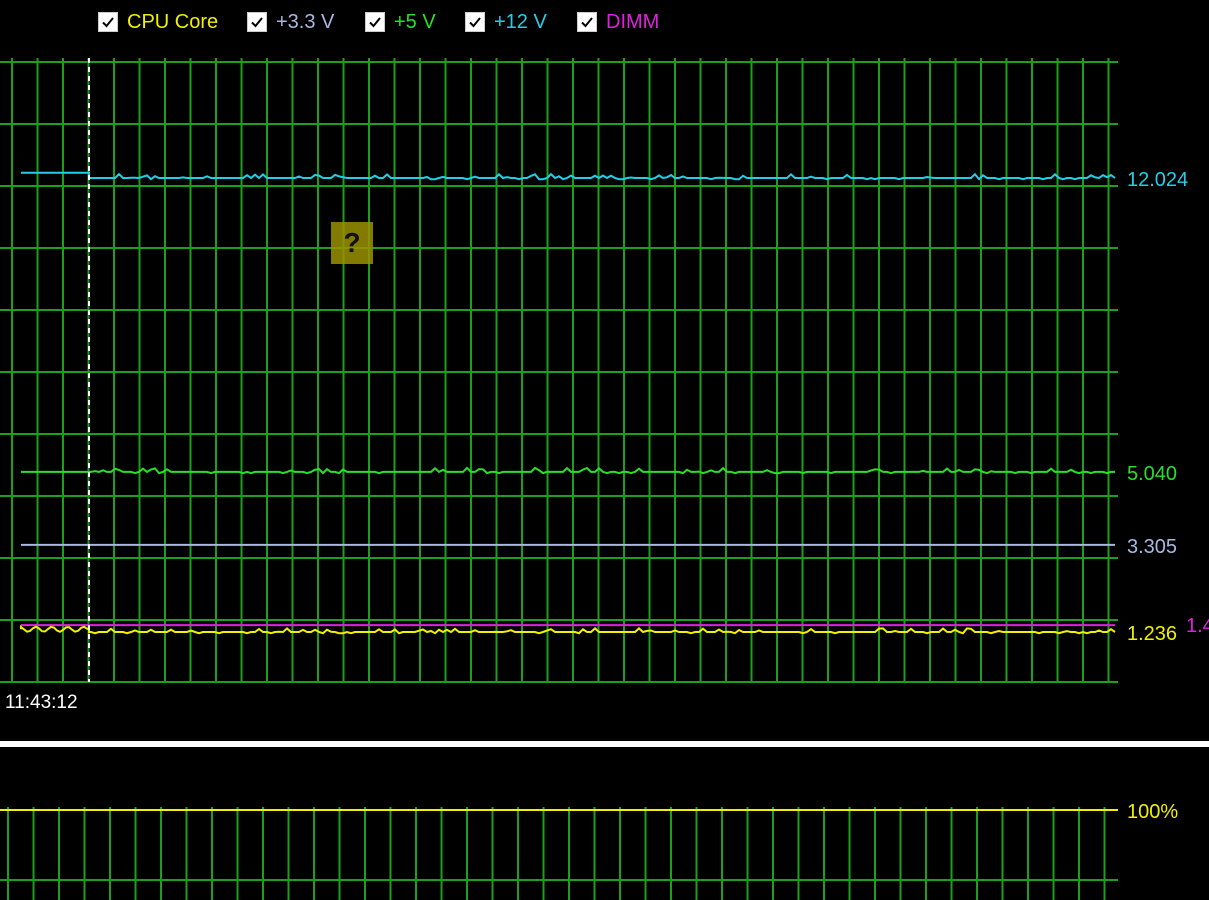 This screenshot has width=1209, height=900. Describe the element at coordinates (1157, 180) in the screenshot. I see `value-label-12-v: 12.024` at that location.